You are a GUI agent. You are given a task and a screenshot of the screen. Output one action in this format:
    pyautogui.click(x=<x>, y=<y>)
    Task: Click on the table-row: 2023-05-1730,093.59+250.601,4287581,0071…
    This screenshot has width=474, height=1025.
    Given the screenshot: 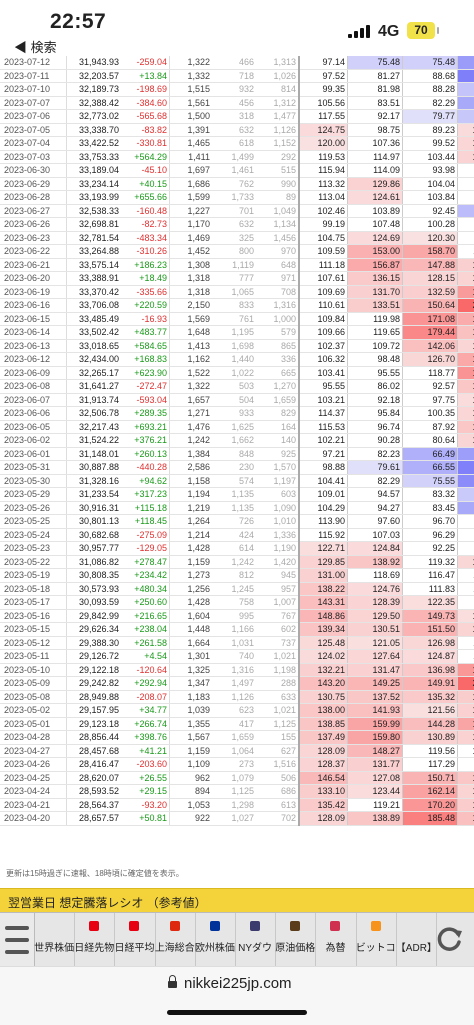 What is the action you would take?
    pyautogui.click(x=237, y=603)
    